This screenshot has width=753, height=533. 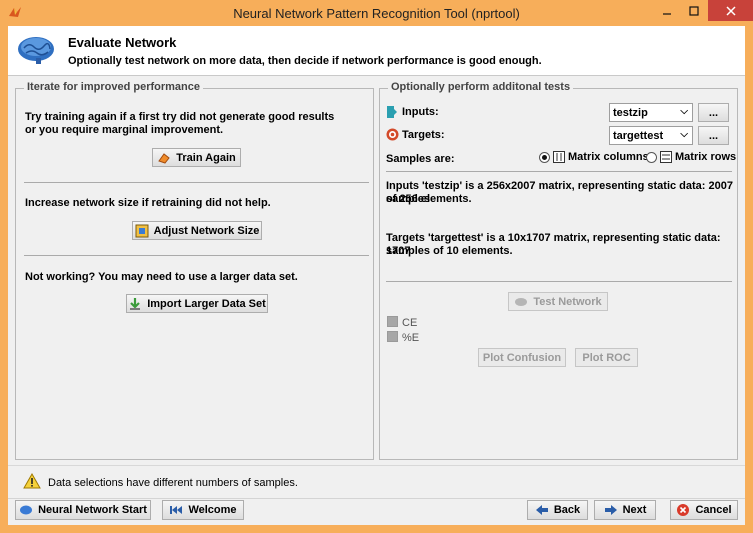 I want to click on network-size-icon, so click(x=142, y=230).